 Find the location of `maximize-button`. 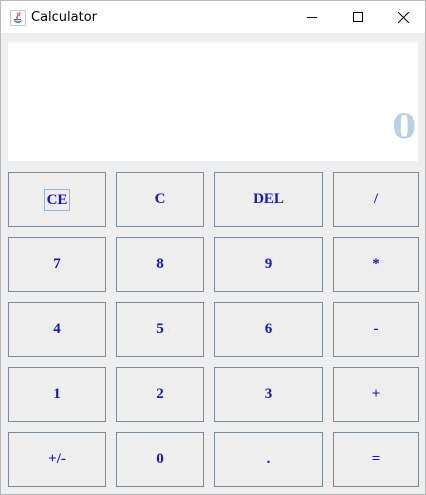

maximize-button is located at coordinates (358, 17).